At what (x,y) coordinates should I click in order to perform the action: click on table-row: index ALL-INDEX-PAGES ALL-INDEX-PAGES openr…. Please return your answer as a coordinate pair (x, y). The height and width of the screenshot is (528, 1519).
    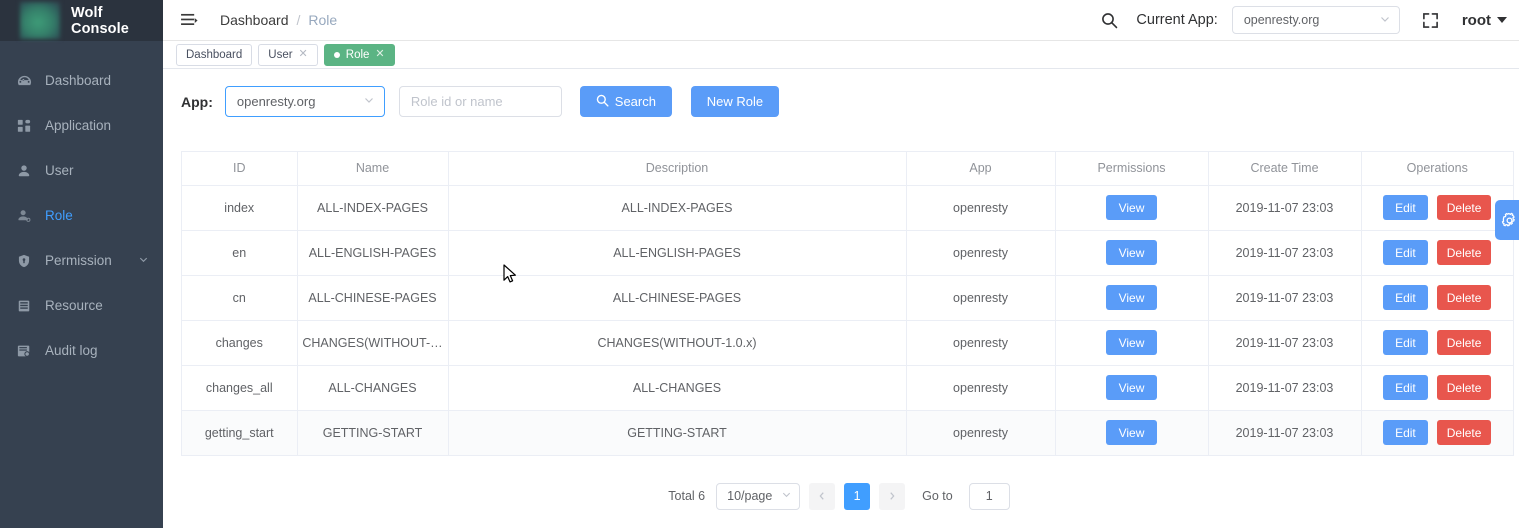
    Looking at the image, I should click on (847, 208).